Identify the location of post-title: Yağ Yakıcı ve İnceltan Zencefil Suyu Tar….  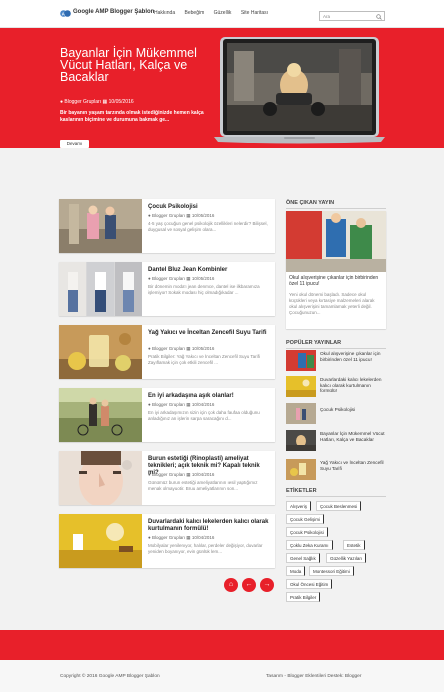
(210, 333).